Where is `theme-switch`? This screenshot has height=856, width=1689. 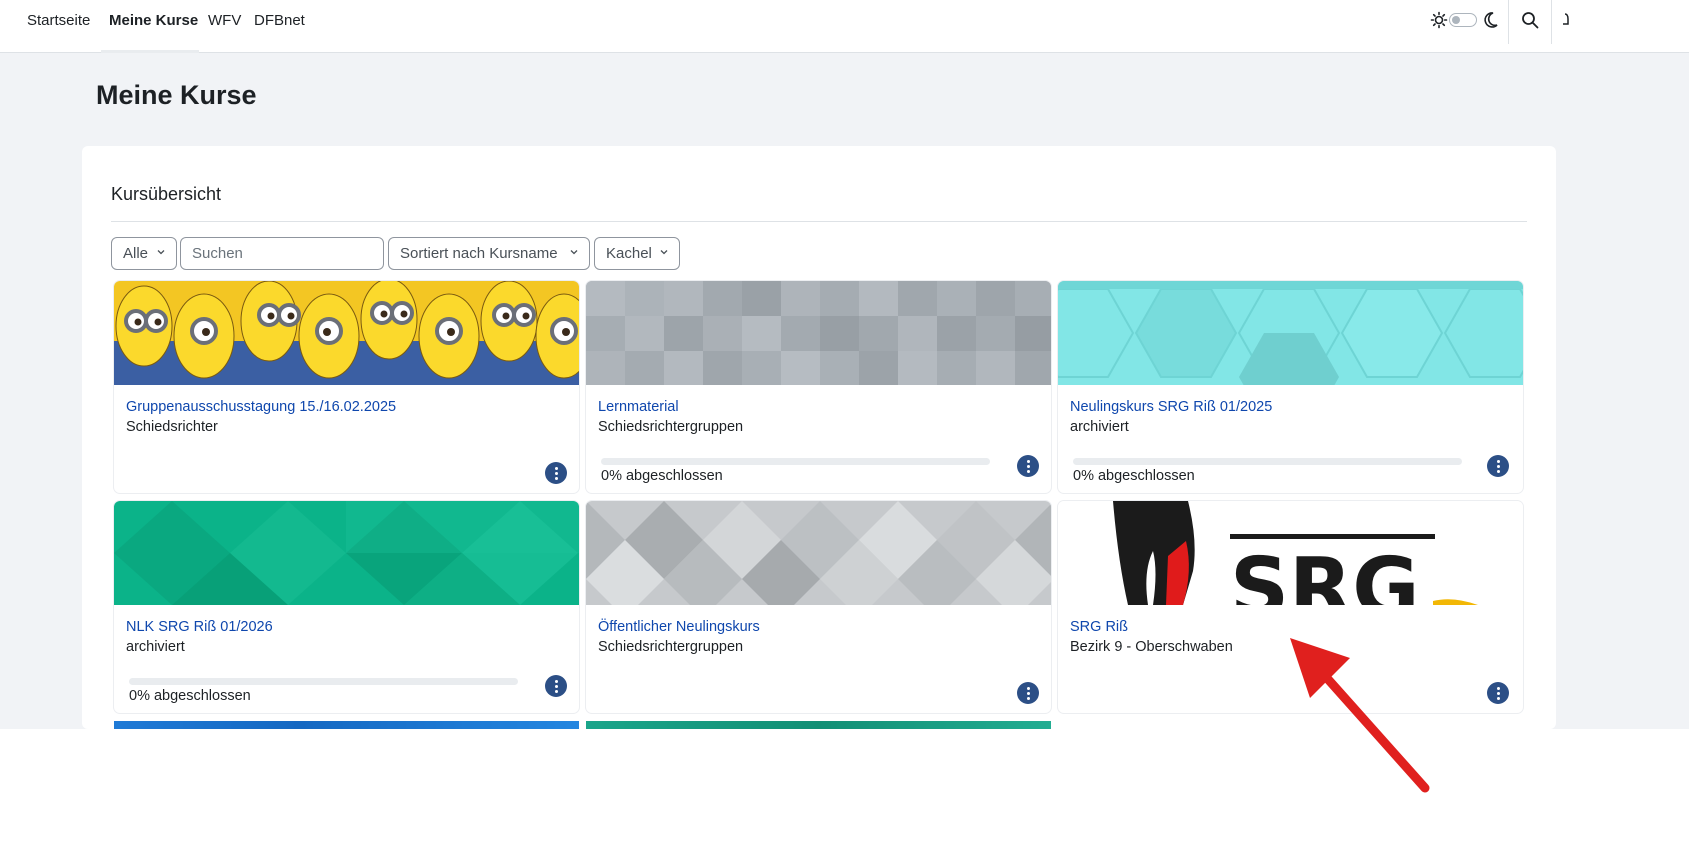 theme-switch is located at coordinates (1463, 20).